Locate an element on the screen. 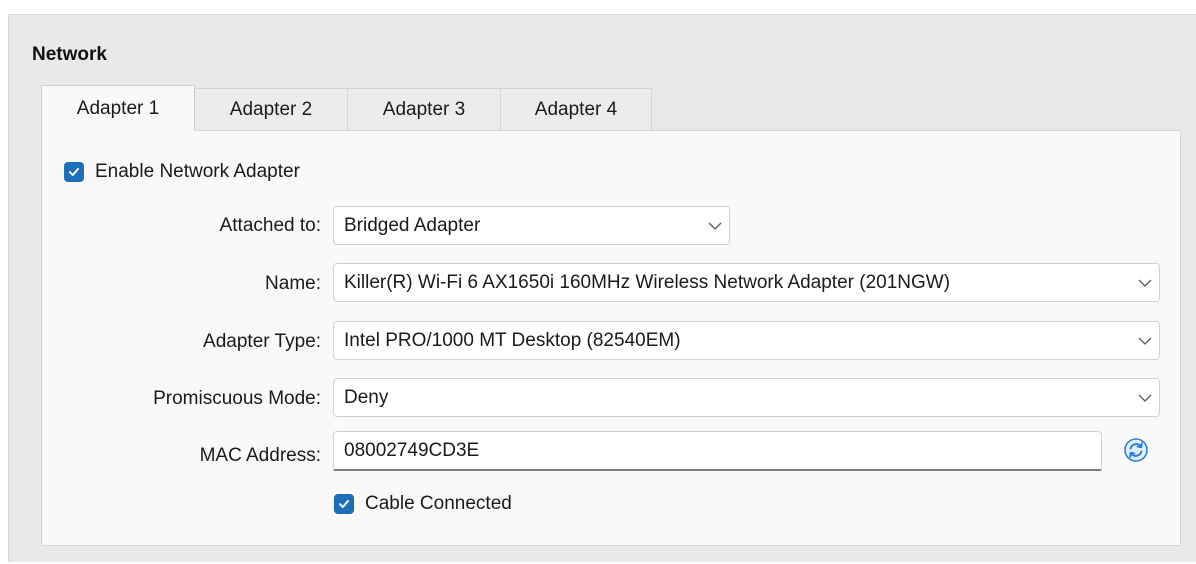 The height and width of the screenshot is (564, 1196). enable-adapter-label: Enable Network Adapter is located at coordinates (197, 171).